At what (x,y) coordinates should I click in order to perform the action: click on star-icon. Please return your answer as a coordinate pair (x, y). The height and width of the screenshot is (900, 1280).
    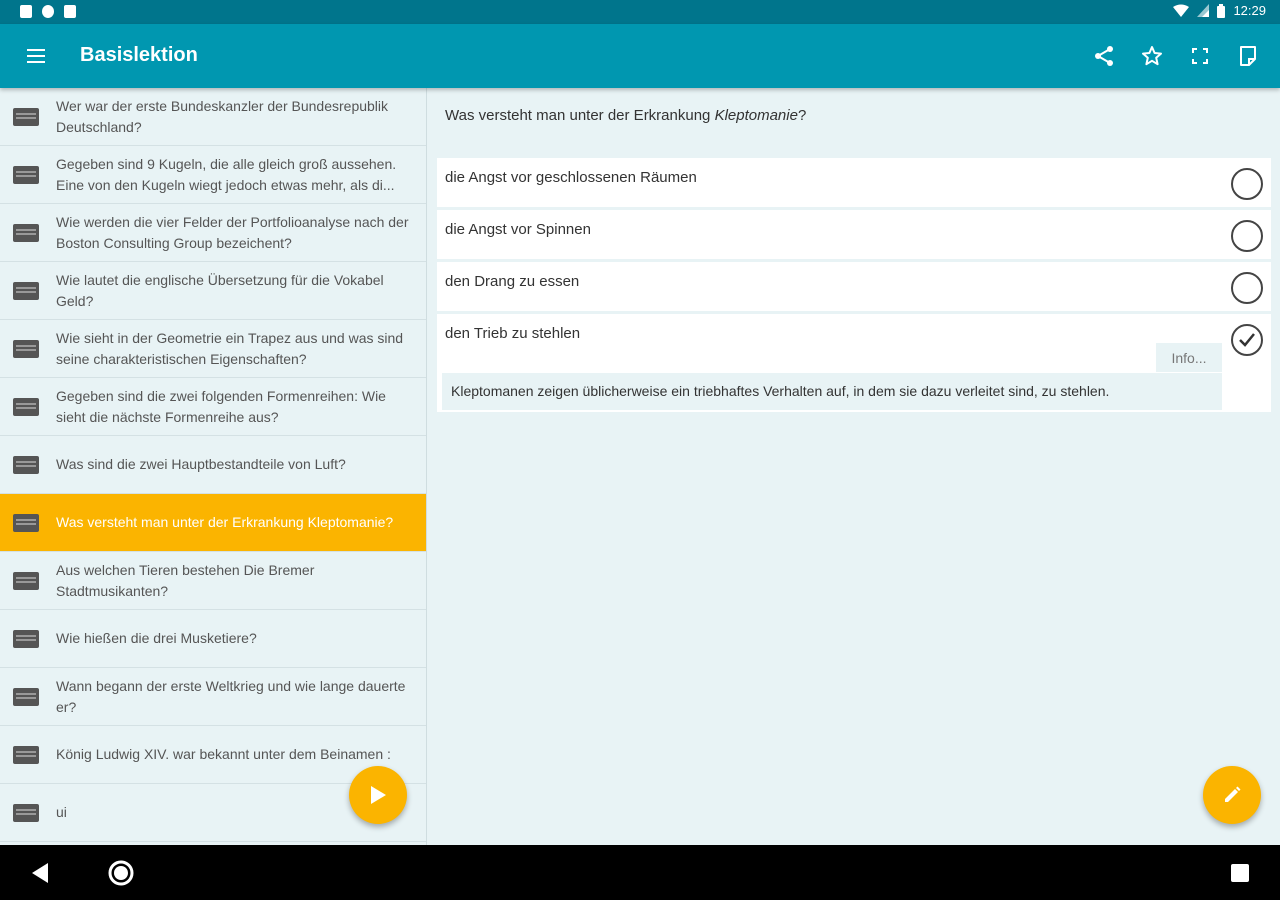
    Looking at the image, I should click on (1152, 56).